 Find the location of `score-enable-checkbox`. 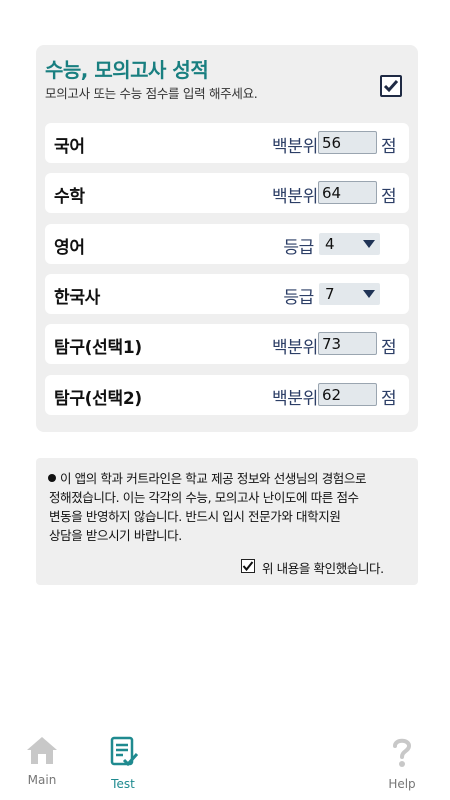

score-enable-checkbox is located at coordinates (391, 86).